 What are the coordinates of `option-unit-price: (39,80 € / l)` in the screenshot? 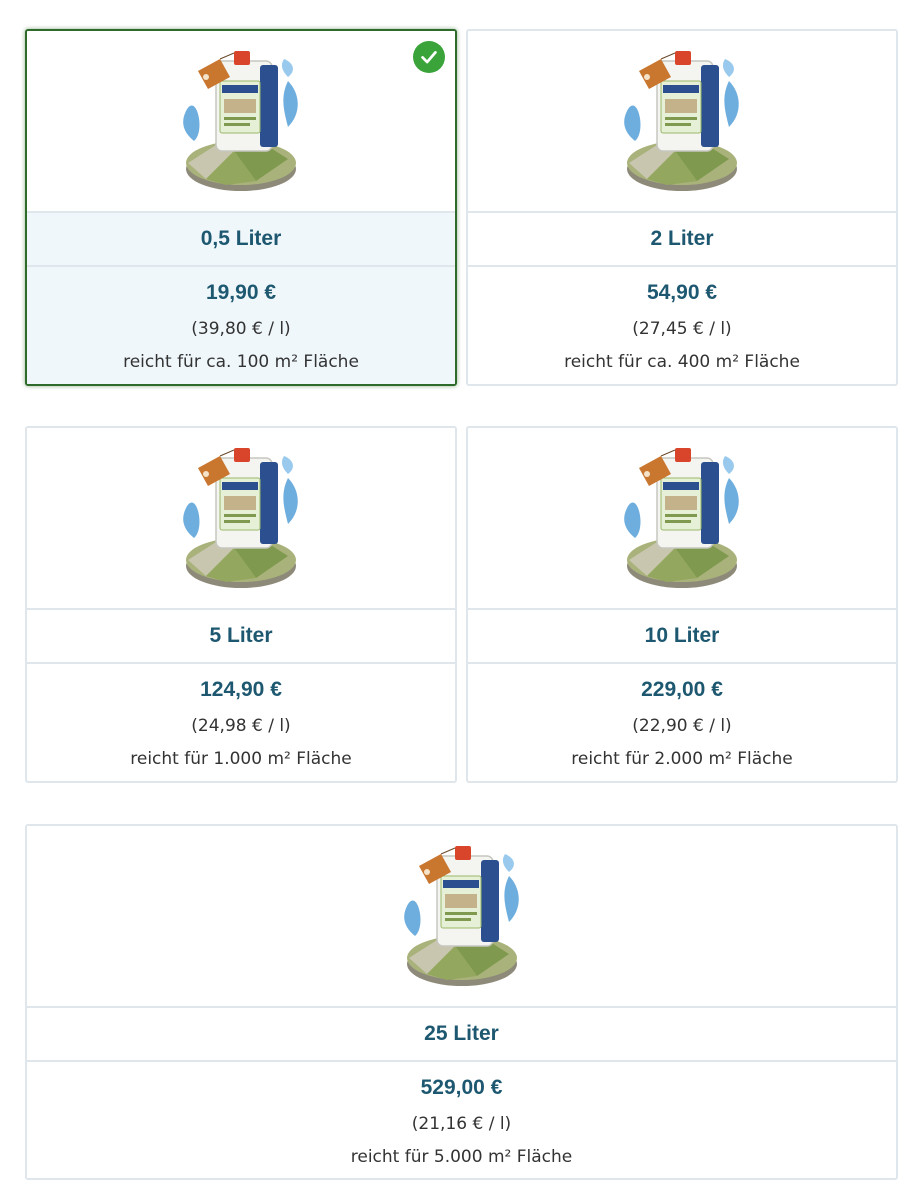 It's located at (241, 329).